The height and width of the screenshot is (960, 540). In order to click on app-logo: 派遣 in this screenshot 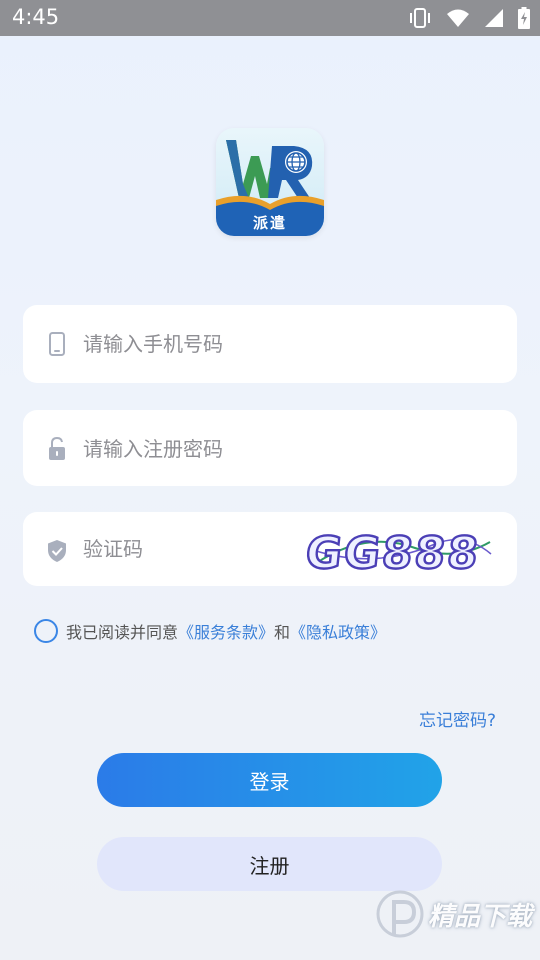, I will do `click(270, 182)`.